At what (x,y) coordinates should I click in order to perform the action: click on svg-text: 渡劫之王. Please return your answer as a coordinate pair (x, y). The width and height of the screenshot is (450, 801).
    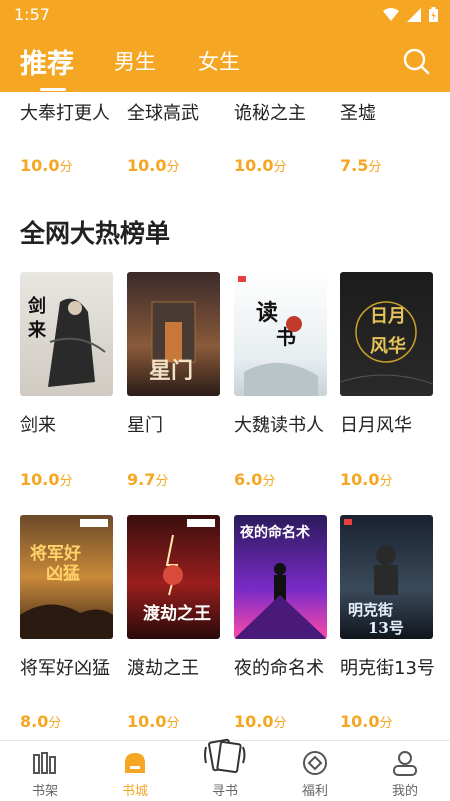
    Looking at the image, I should click on (177, 613).